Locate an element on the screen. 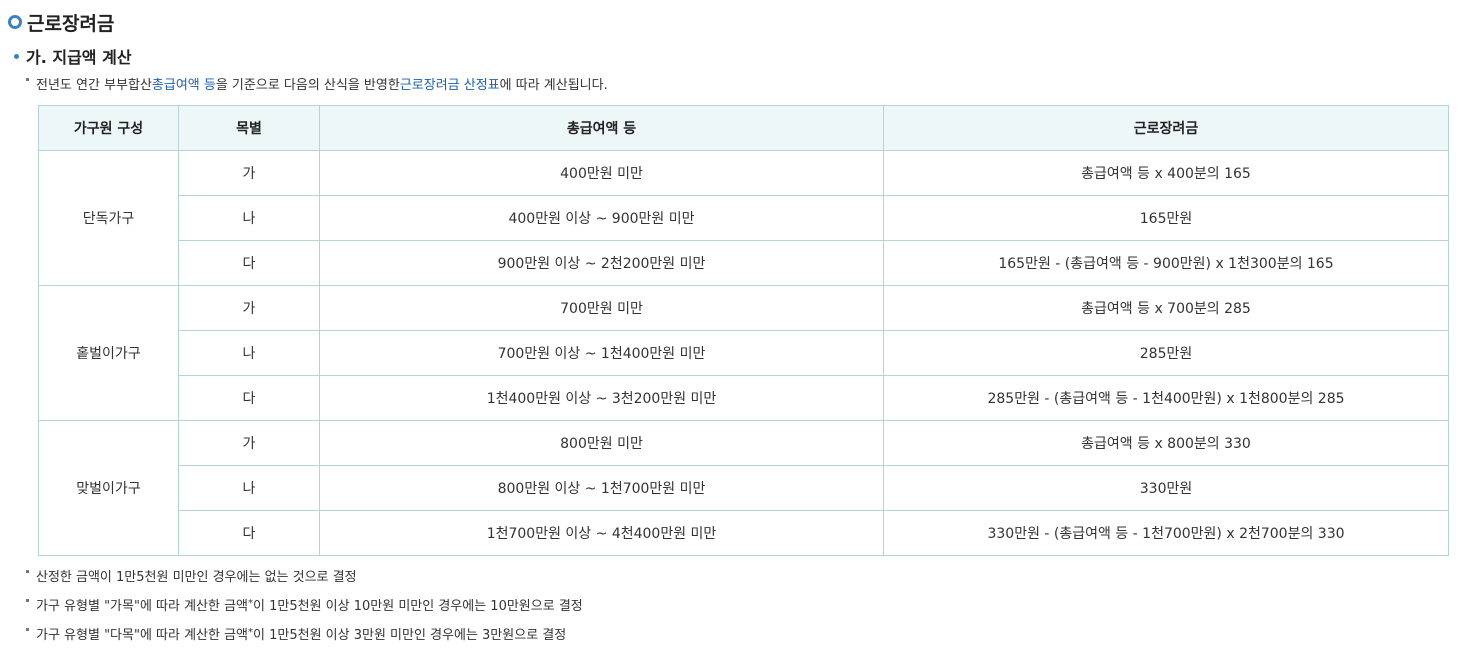  row-income: 400만원 이상 ~ 900만원 미만 is located at coordinates (601, 218).